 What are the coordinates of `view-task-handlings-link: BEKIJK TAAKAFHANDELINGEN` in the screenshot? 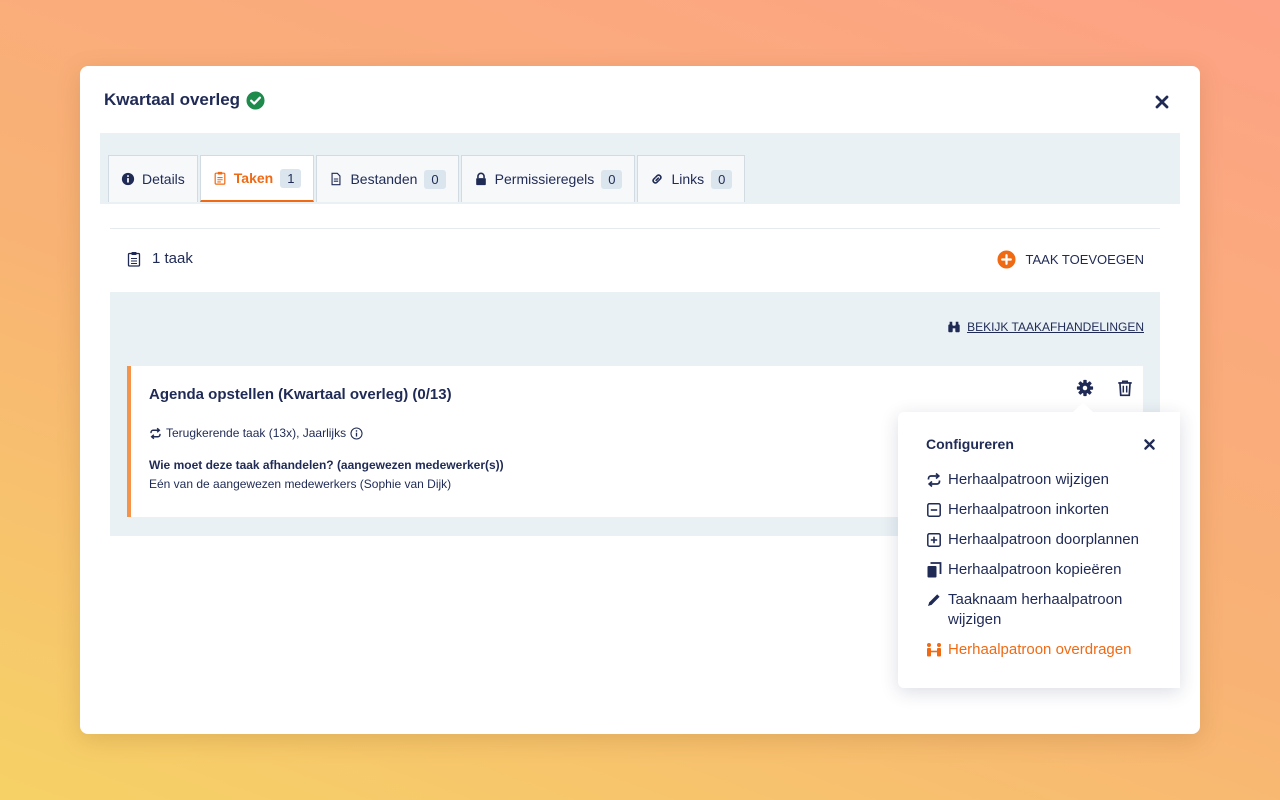 It's located at (1045, 327).